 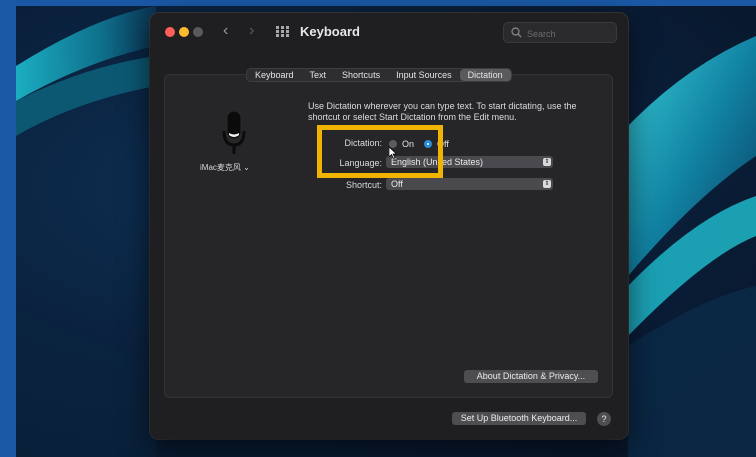 What do you see at coordinates (424, 75) in the screenshot?
I see `tab-input-sources: Input Sources` at bounding box center [424, 75].